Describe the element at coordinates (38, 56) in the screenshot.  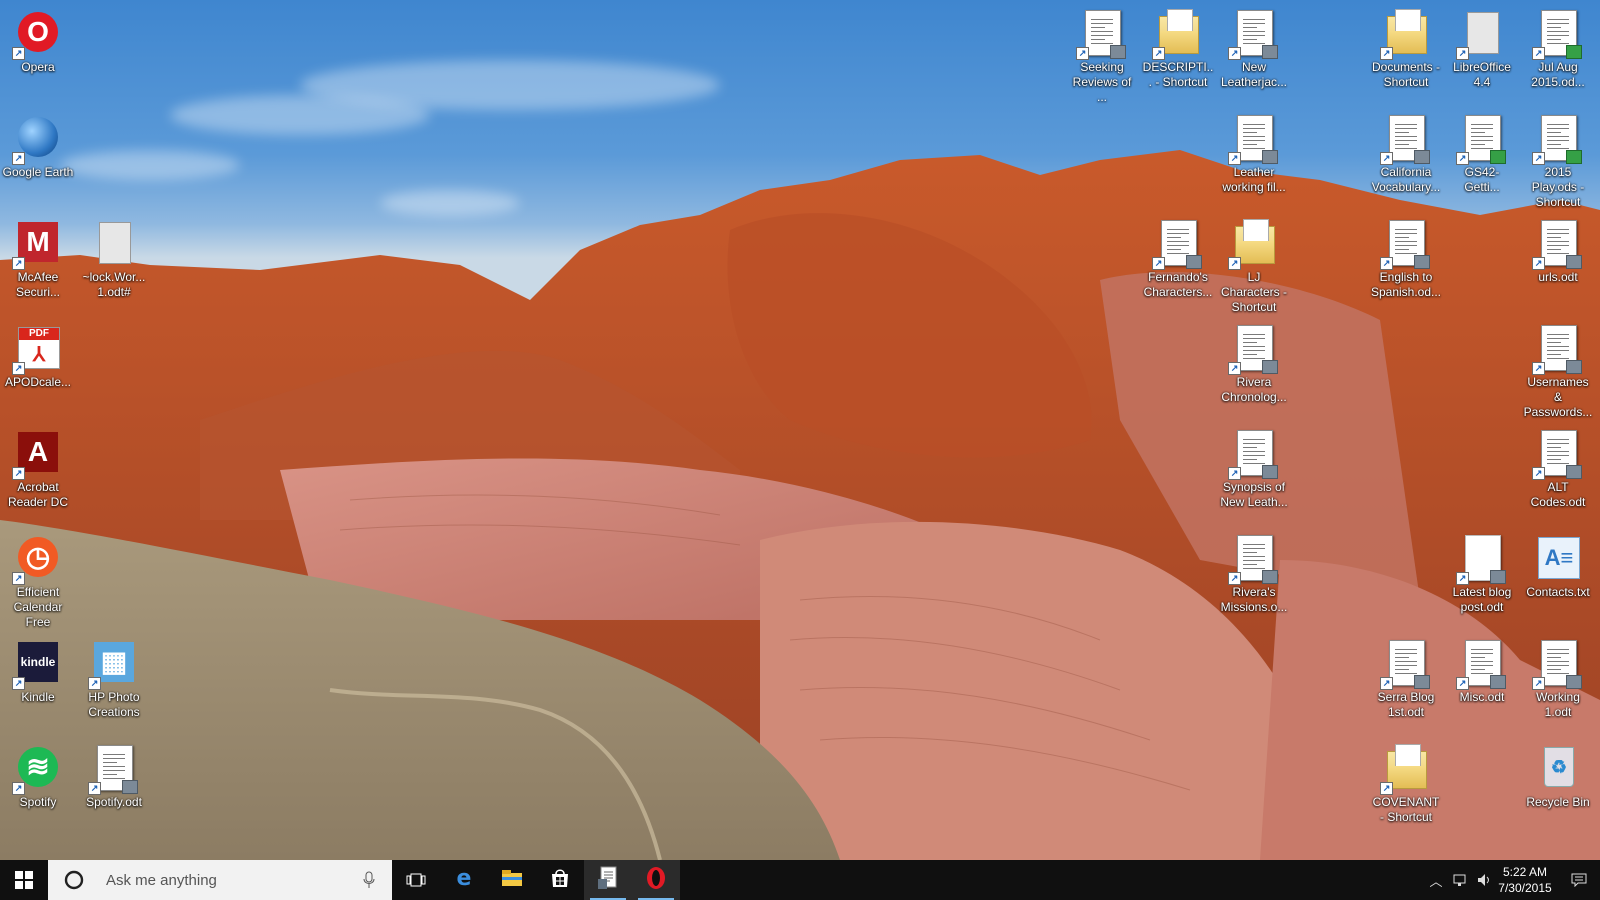
I see `desktop-icon: O ↗ Opera` at that location.